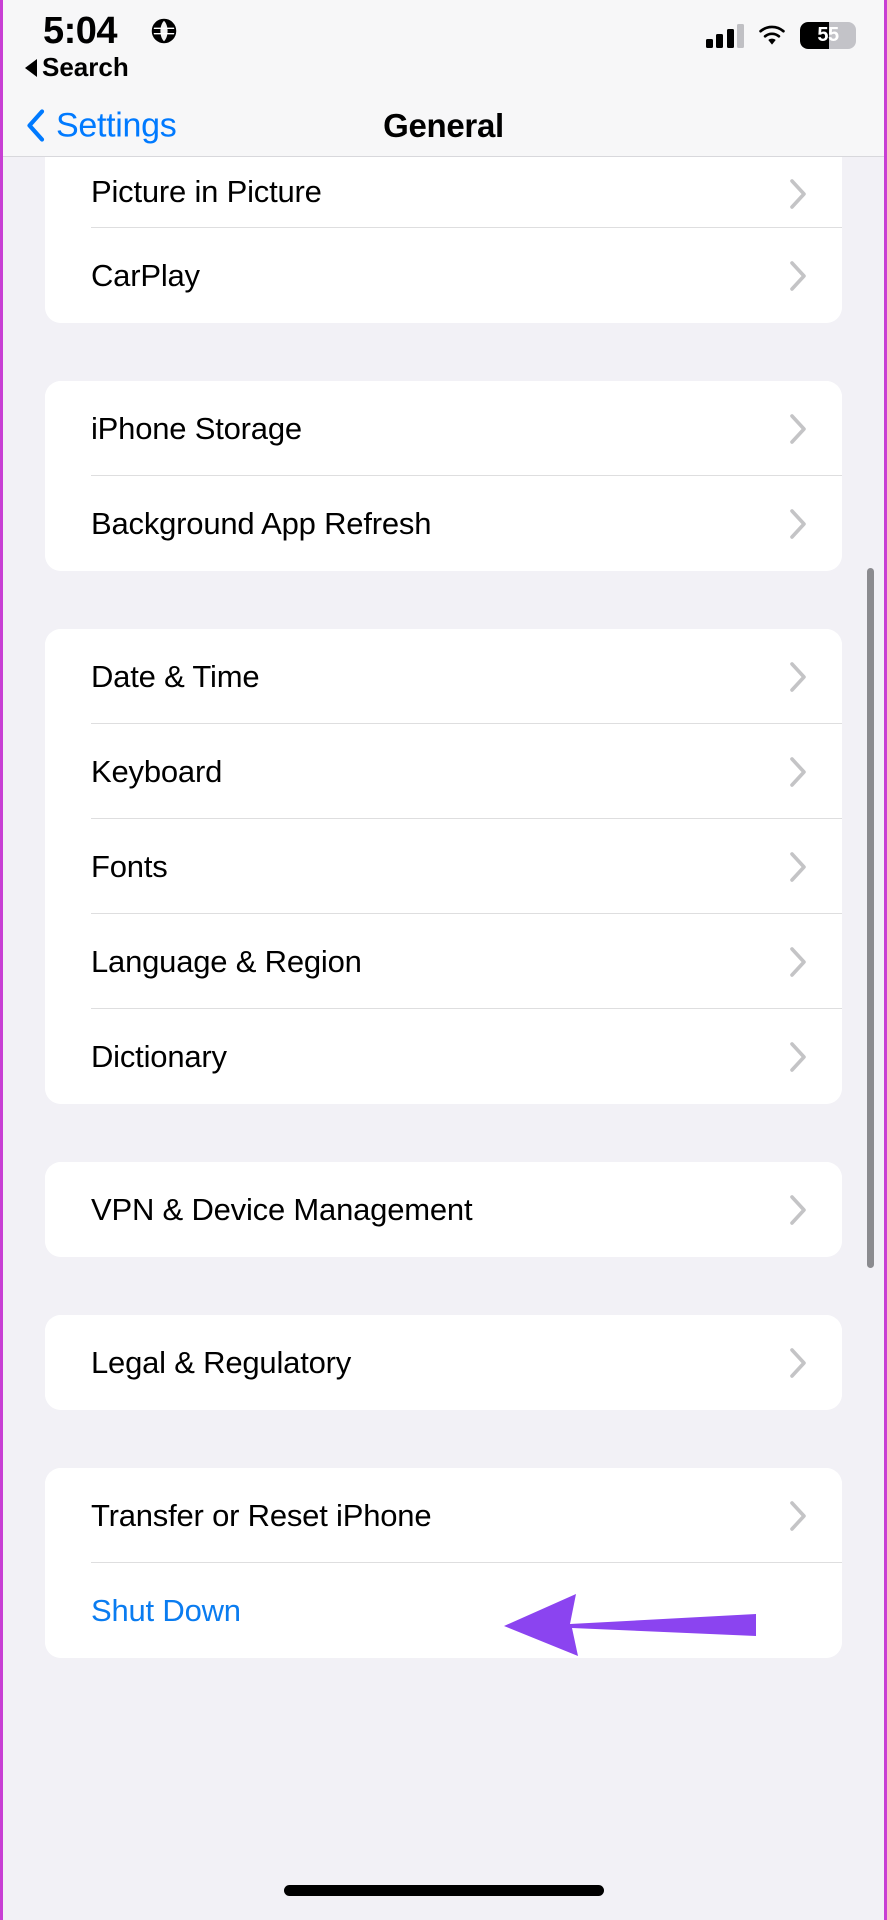 The image size is (887, 1920). I want to click on list-item-label: Language & Region, so click(226, 961).